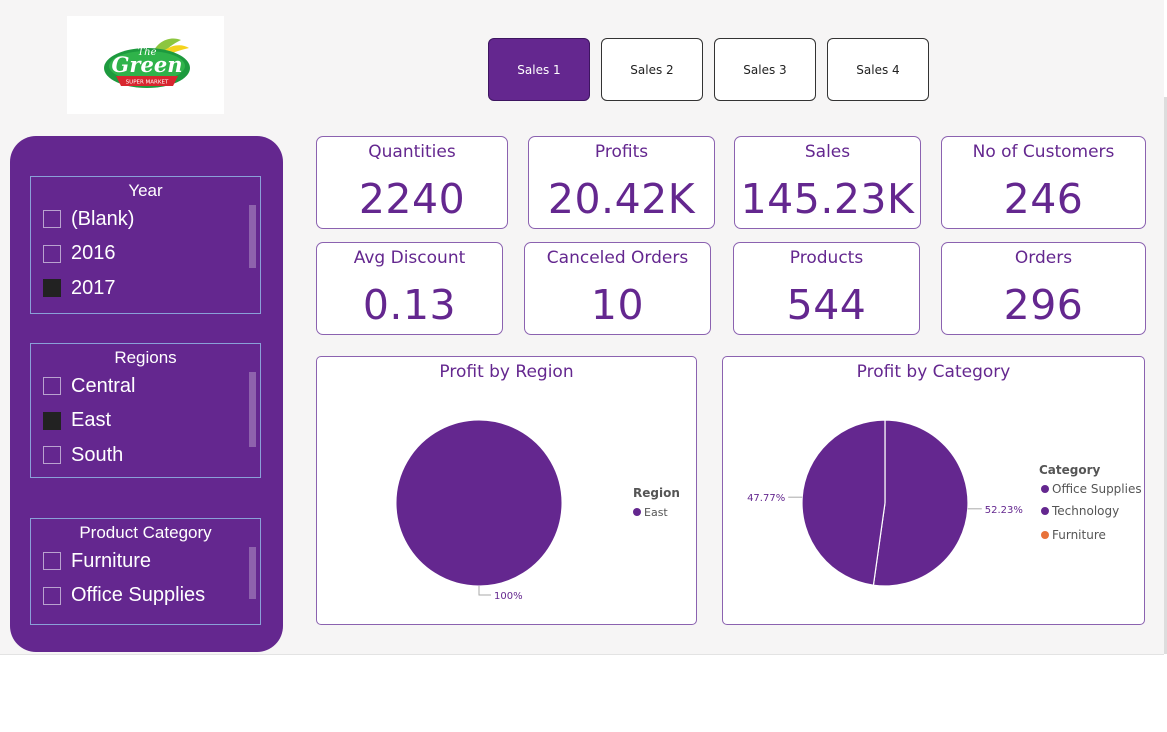  Describe the element at coordinates (145, 190) in the screenshot. I see `slicer-title: Year` at that location.